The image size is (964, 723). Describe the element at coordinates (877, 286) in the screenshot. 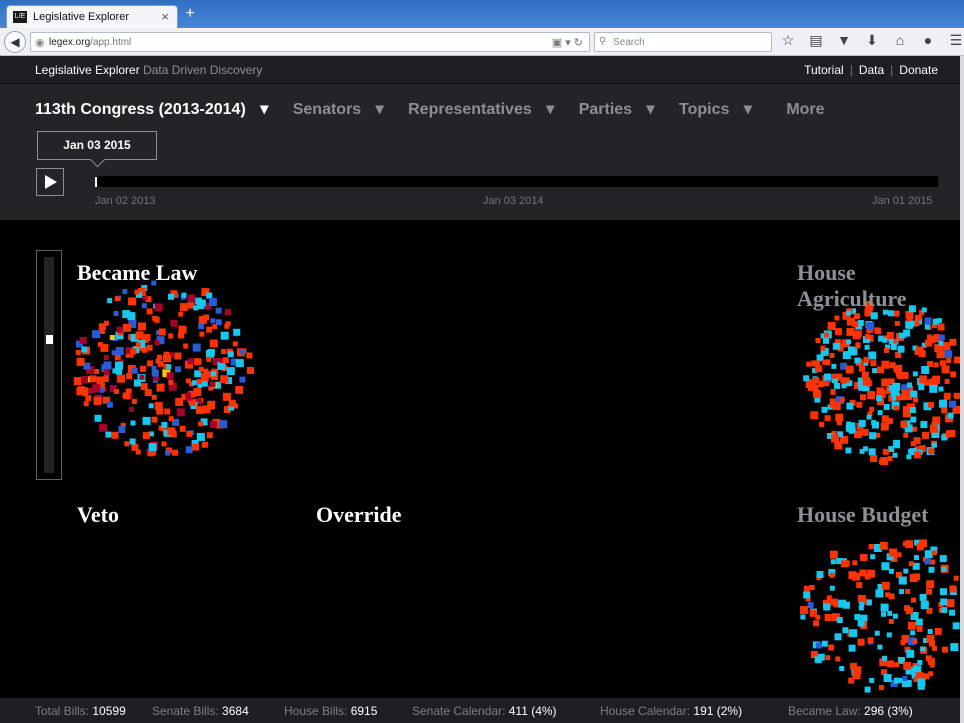

I see `cluster-label-house-agriculture: House Agriculture` at that location.